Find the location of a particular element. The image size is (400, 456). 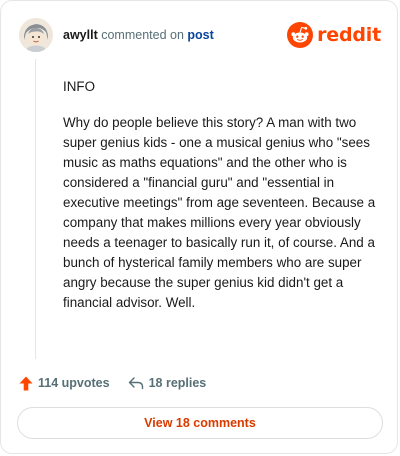

reddit-brand: reddit is located at coordinates (334, 35).